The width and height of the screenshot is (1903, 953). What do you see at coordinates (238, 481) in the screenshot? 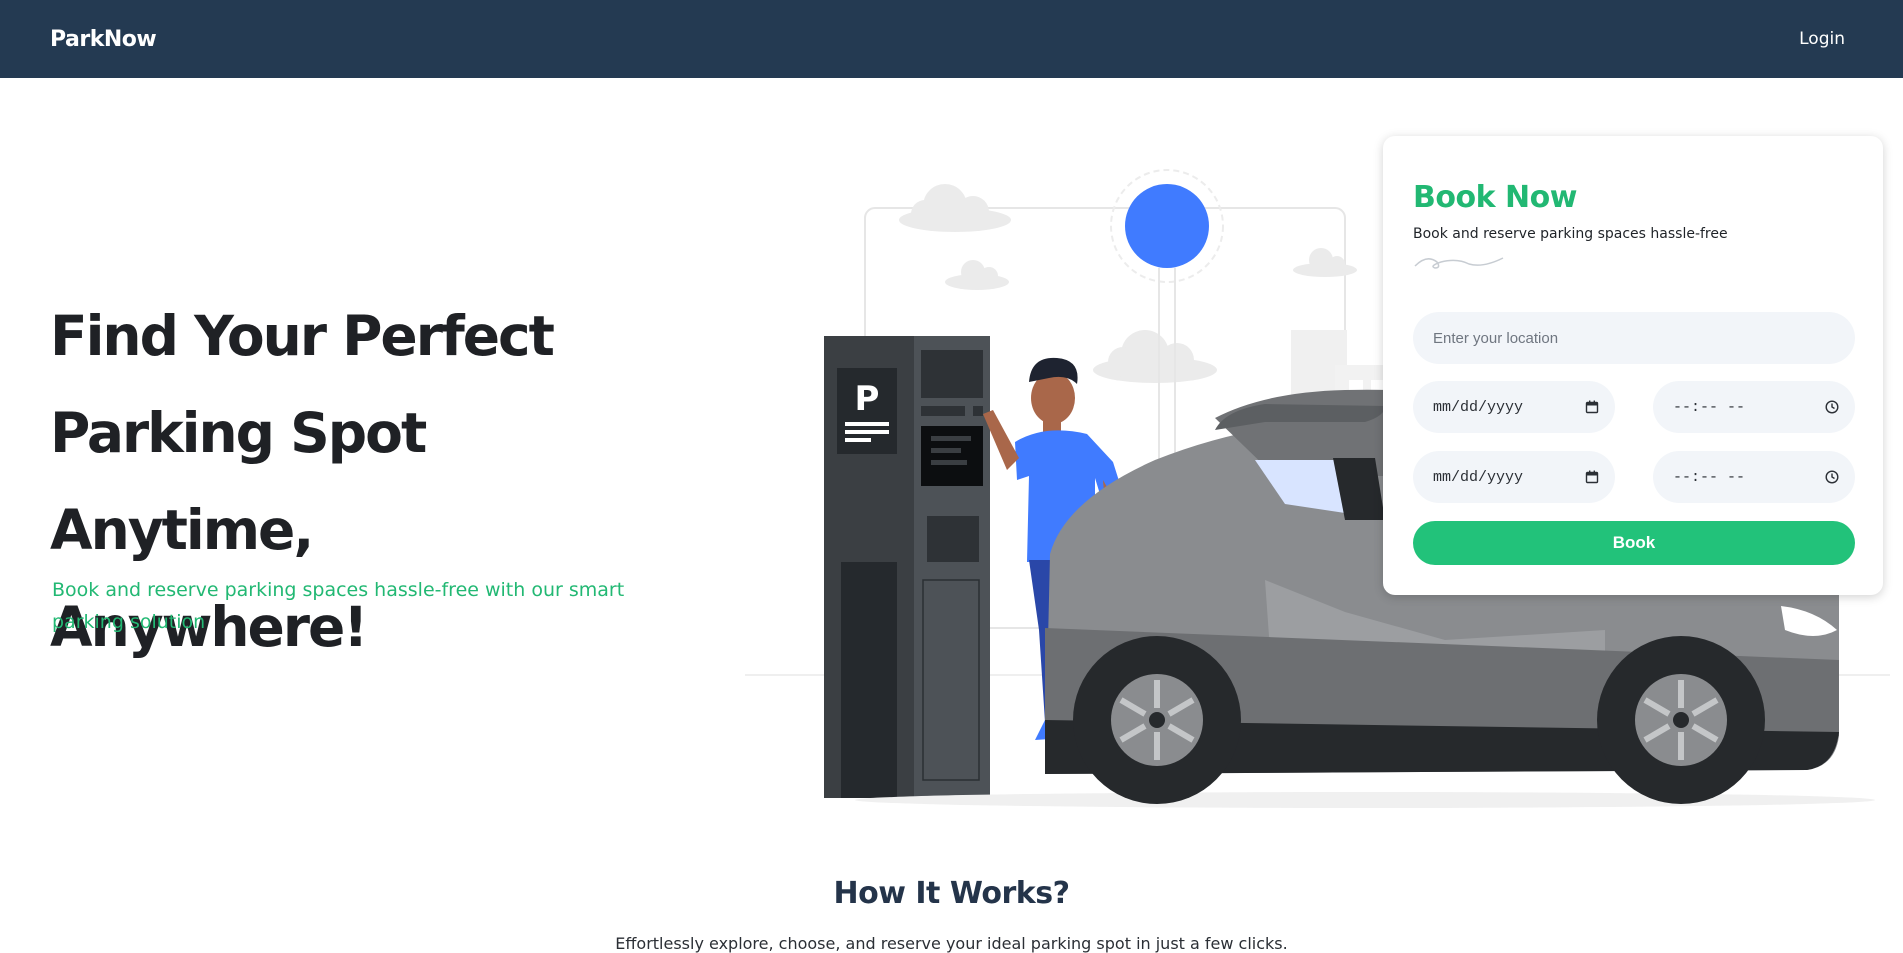
I see `hero-title-line: Parking Spot Anytime,` at bounding box center [238, 481].